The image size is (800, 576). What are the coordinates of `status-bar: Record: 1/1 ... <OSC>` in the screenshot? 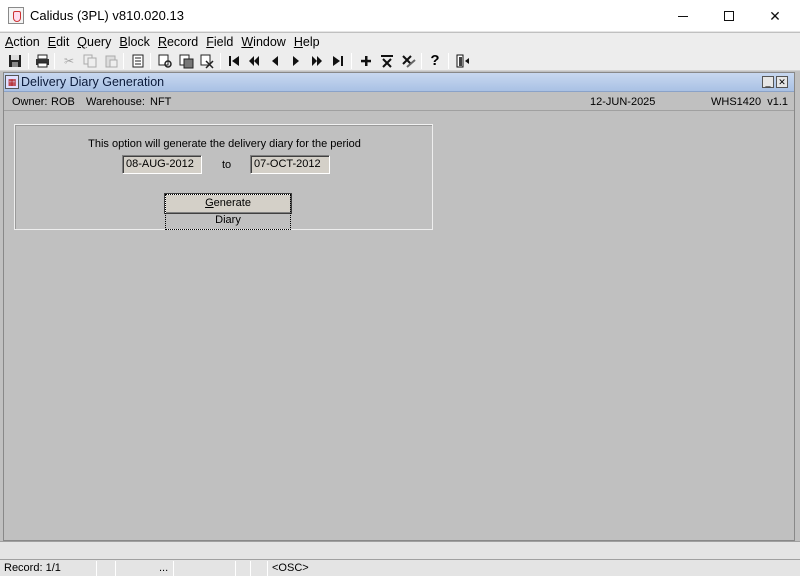 It's located at (400, 567).